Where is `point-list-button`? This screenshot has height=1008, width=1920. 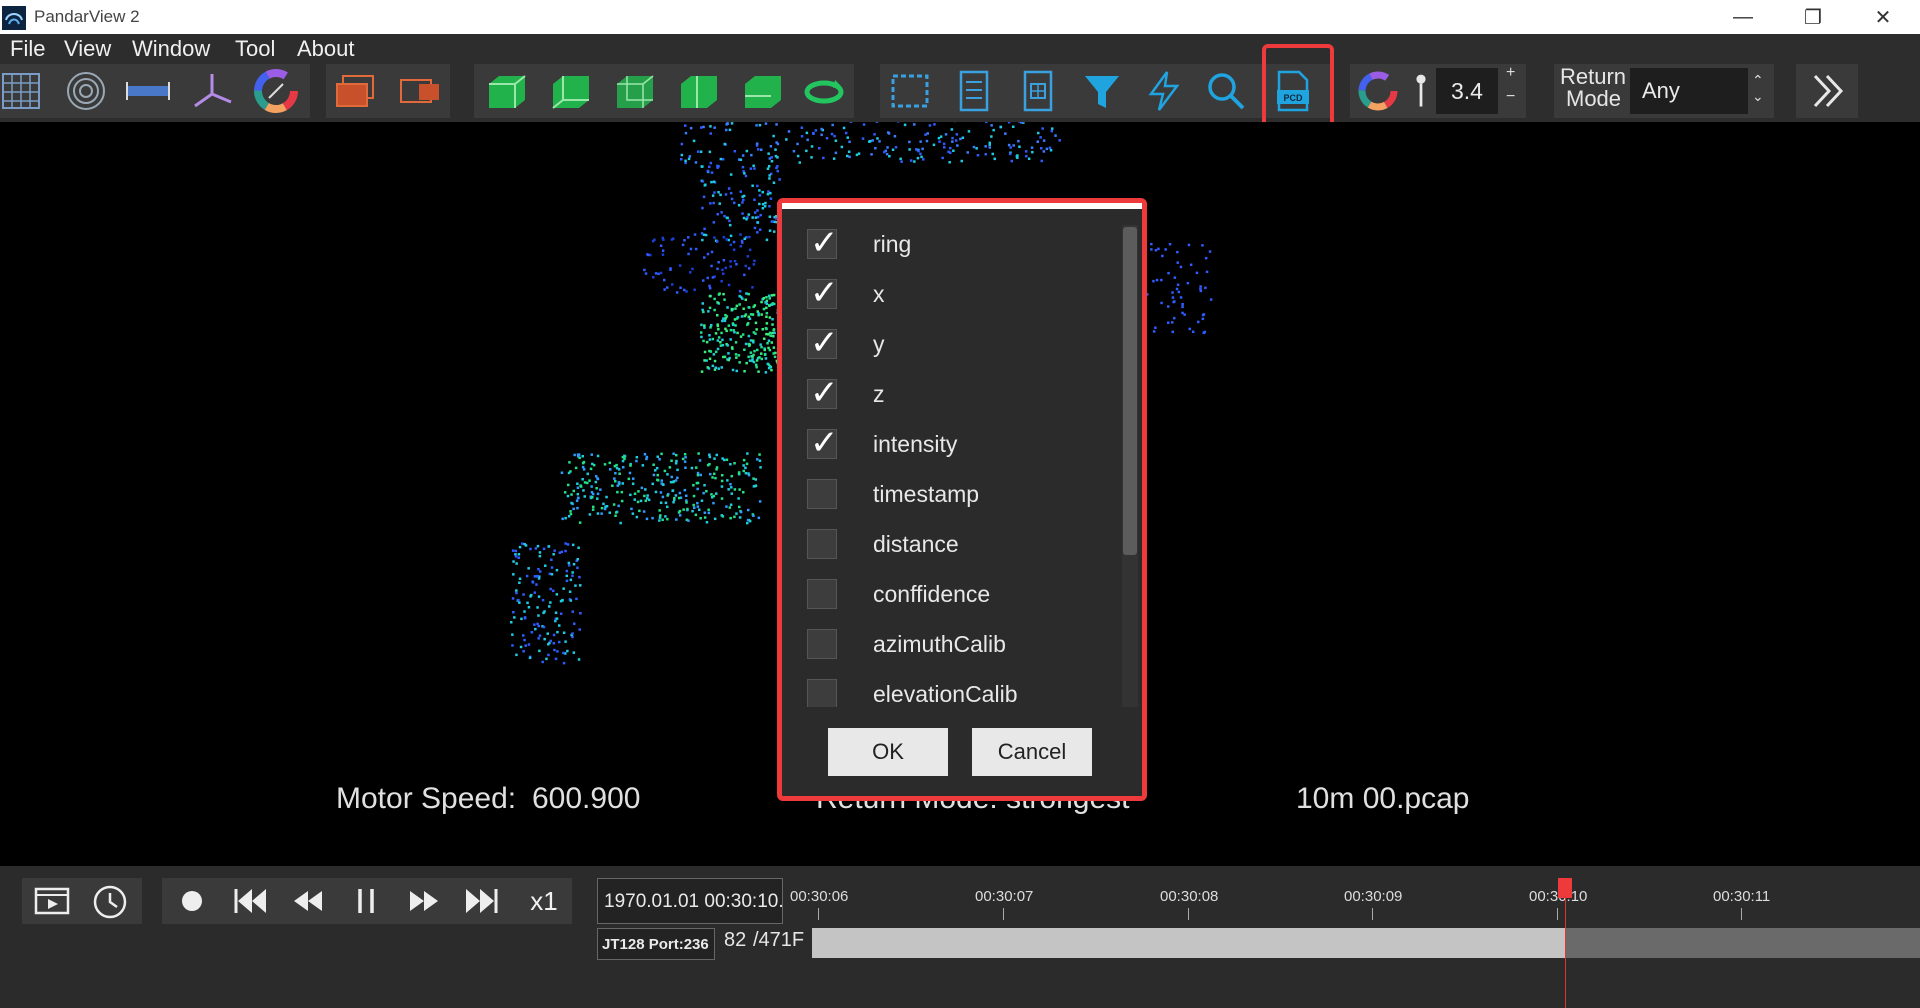 point-list-button is located at coordinates (974, 91).